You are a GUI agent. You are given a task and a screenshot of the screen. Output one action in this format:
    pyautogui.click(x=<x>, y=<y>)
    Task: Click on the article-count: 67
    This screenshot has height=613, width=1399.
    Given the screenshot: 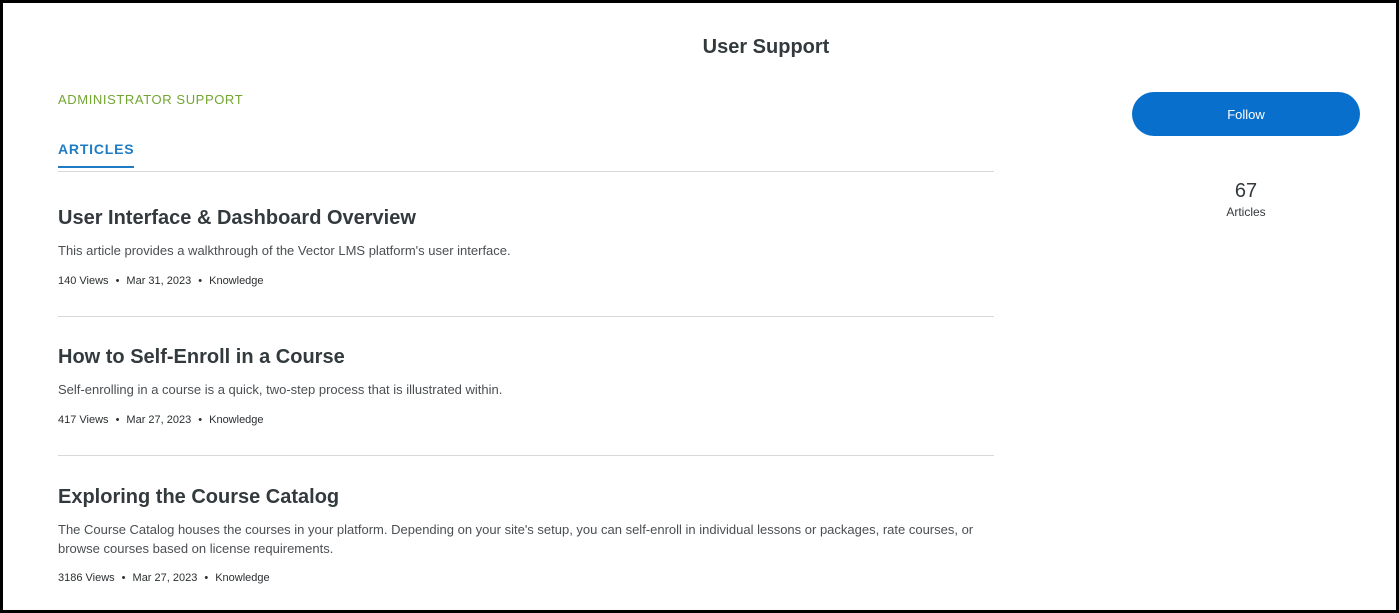 What is the action you would take?
    pyautogui.click(x=1246, y=191)
    